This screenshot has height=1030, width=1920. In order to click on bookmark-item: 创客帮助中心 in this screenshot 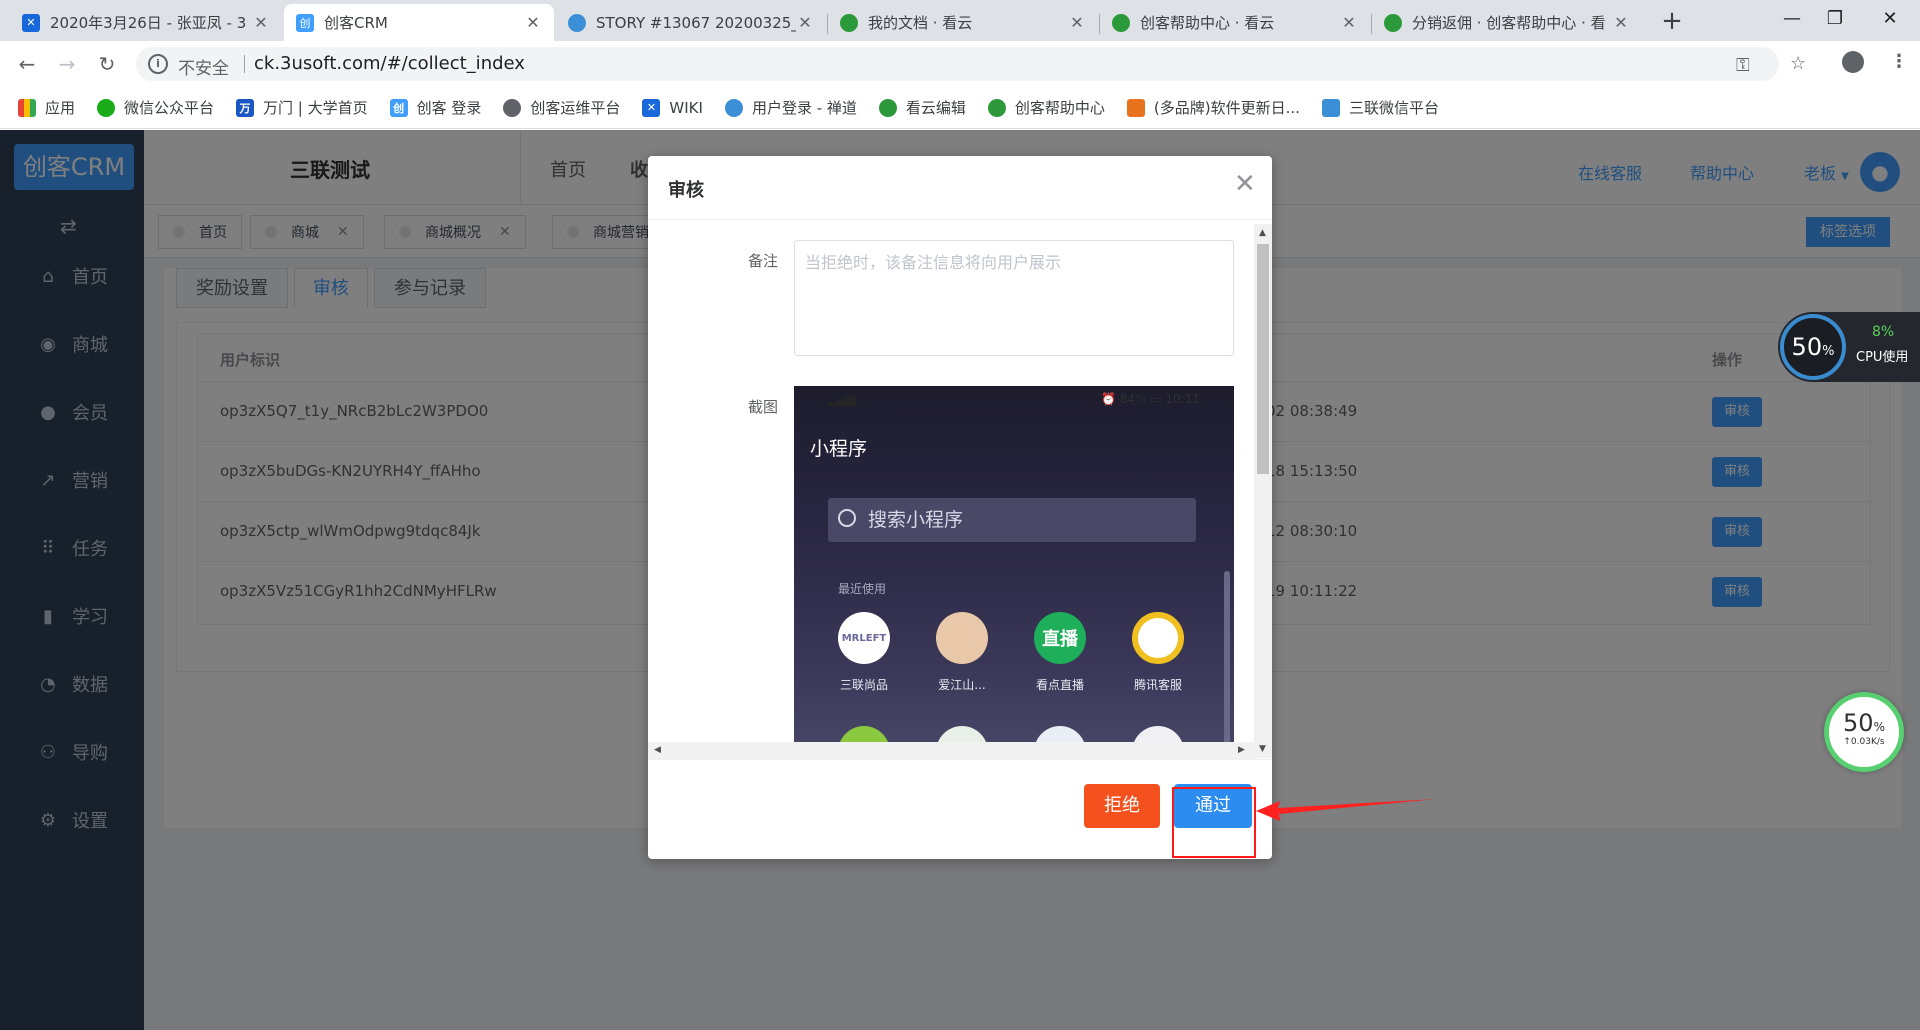, I will do `click(1046, 107)`.